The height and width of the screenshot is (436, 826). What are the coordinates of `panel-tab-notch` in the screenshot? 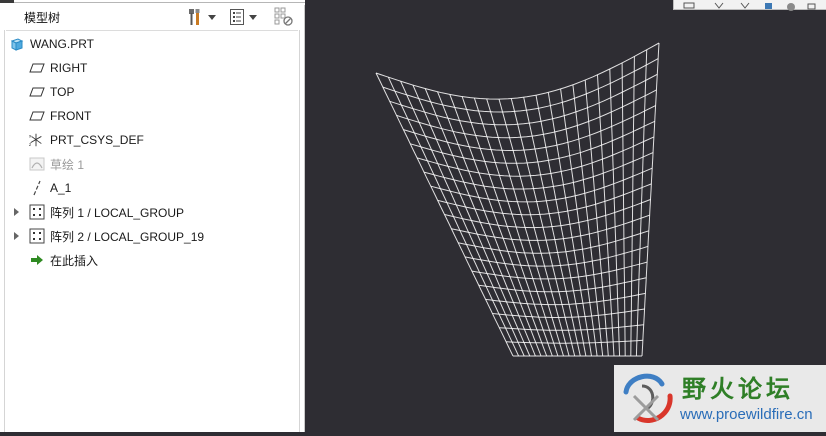 It's located at (7, 1).